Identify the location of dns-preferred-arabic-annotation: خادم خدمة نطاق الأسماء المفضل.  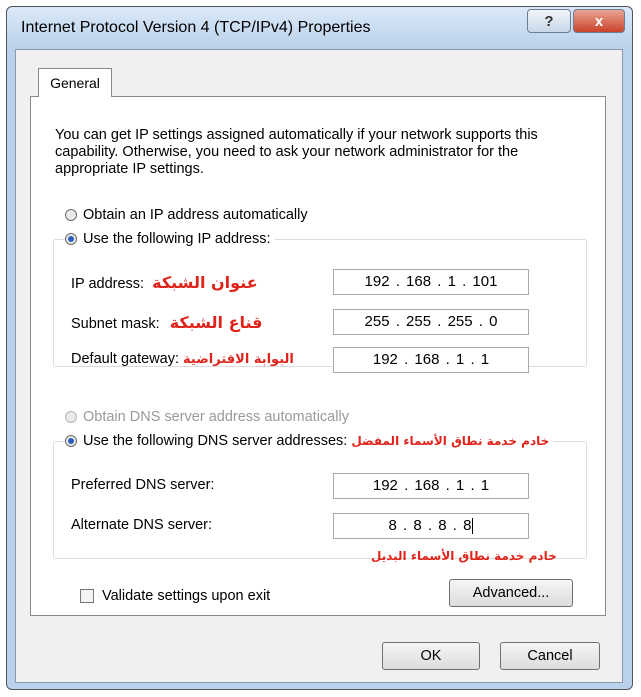
(450, 441).